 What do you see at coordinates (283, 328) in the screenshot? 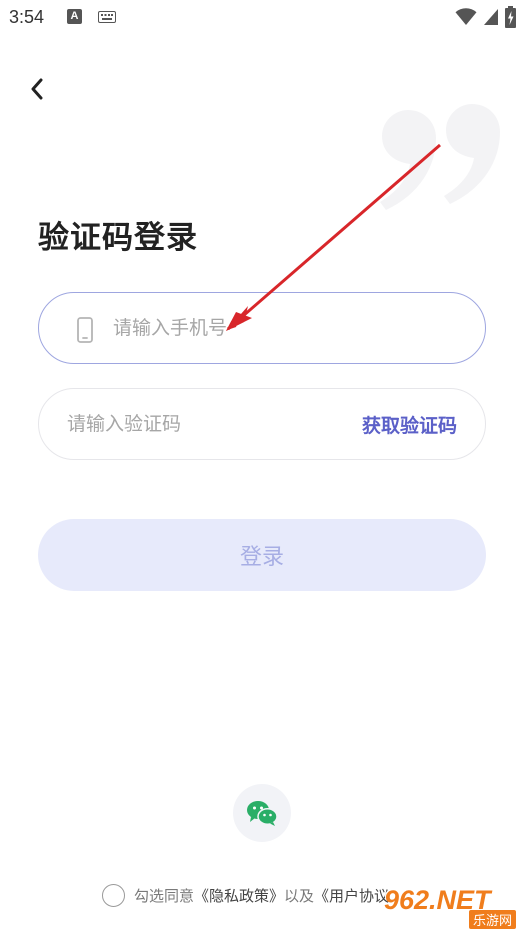
I see `phone-input` at bounding box center [283, 328].